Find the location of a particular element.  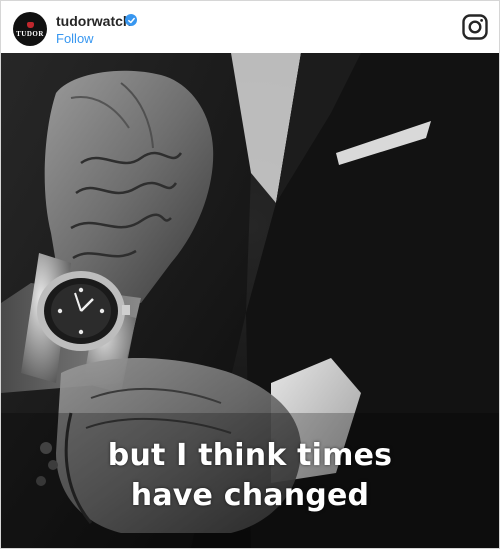

instagram-icon is located at coordinates (475, 27).